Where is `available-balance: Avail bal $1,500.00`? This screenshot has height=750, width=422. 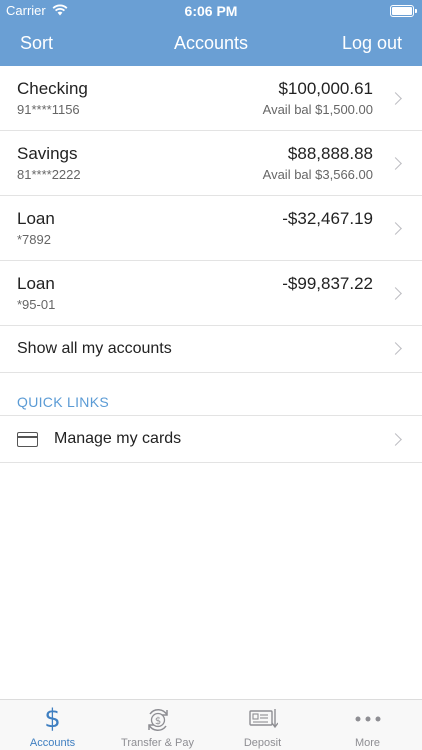 available-balance: Avail bal $1,500.00 is located at coordinates (317, 109).